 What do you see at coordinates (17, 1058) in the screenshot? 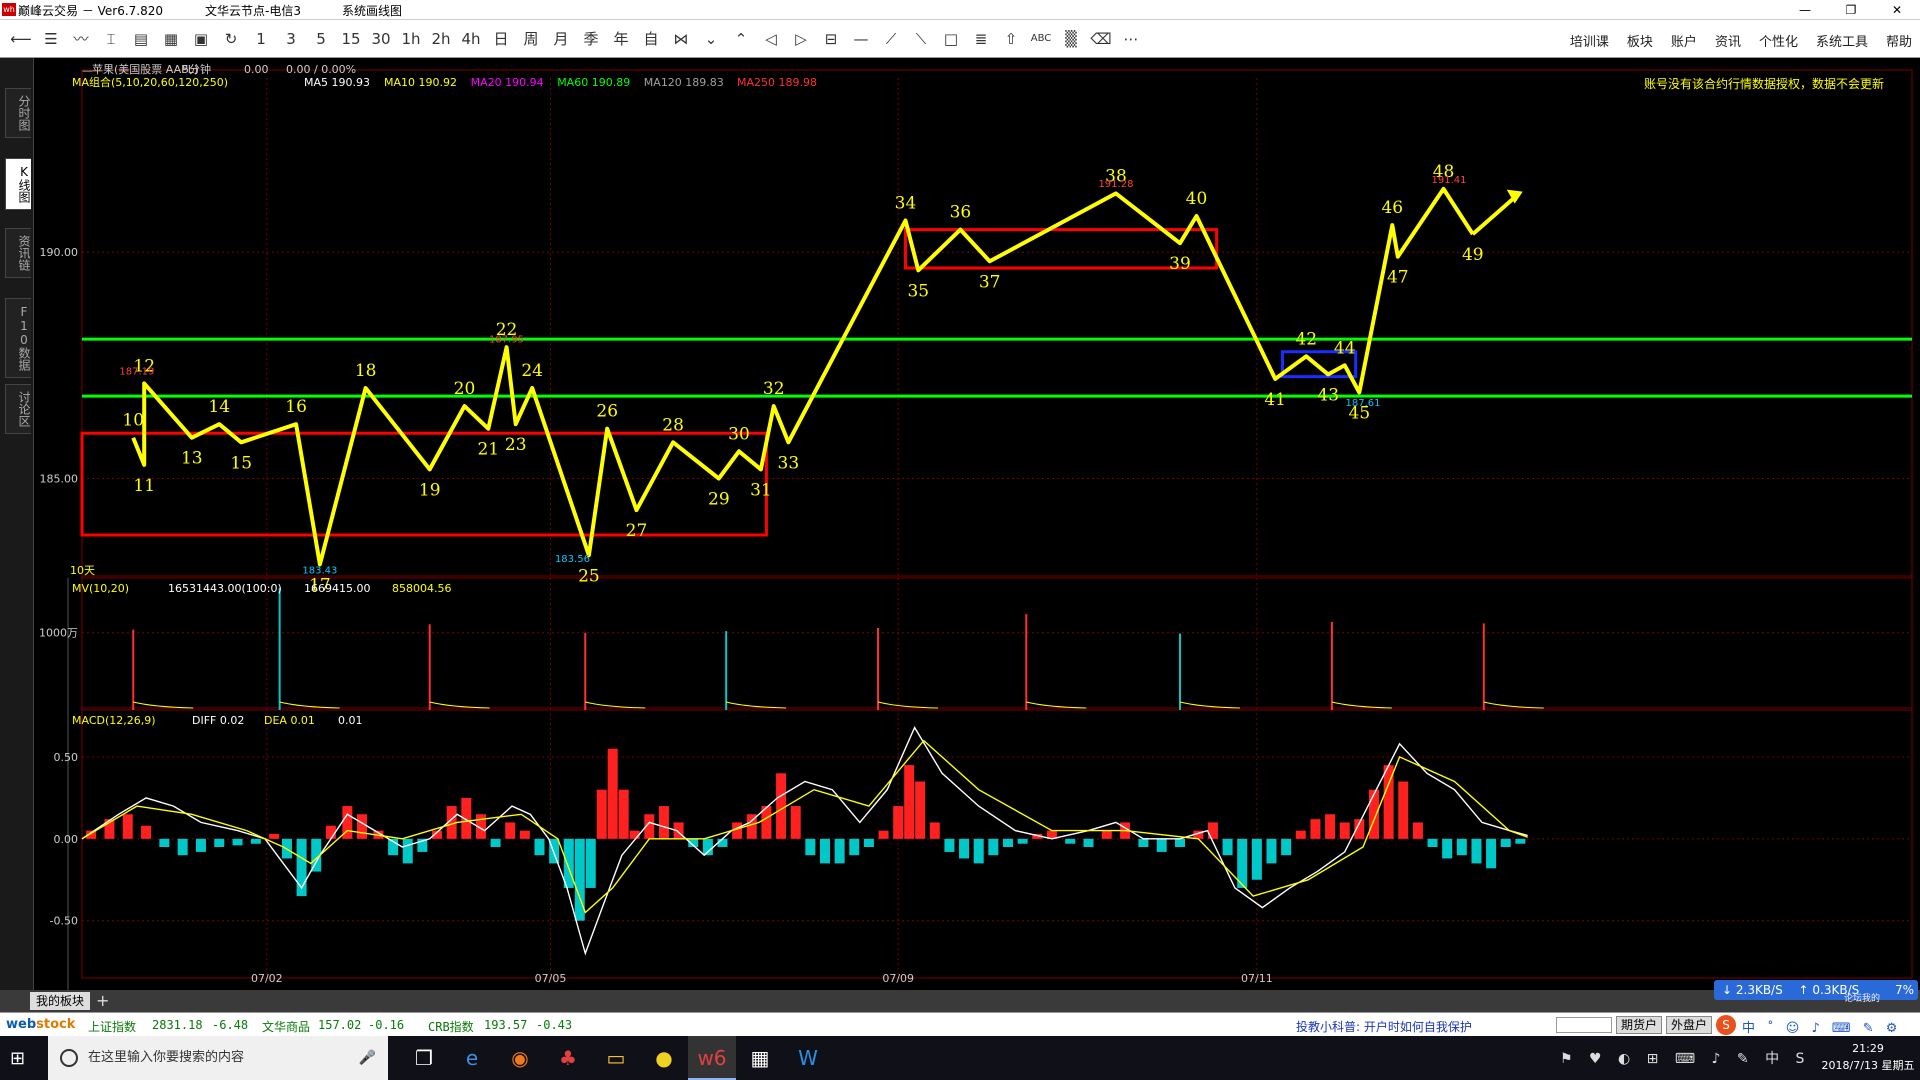
I see `windows-start-icon: ⊞` at bounding box center [17, 1058].